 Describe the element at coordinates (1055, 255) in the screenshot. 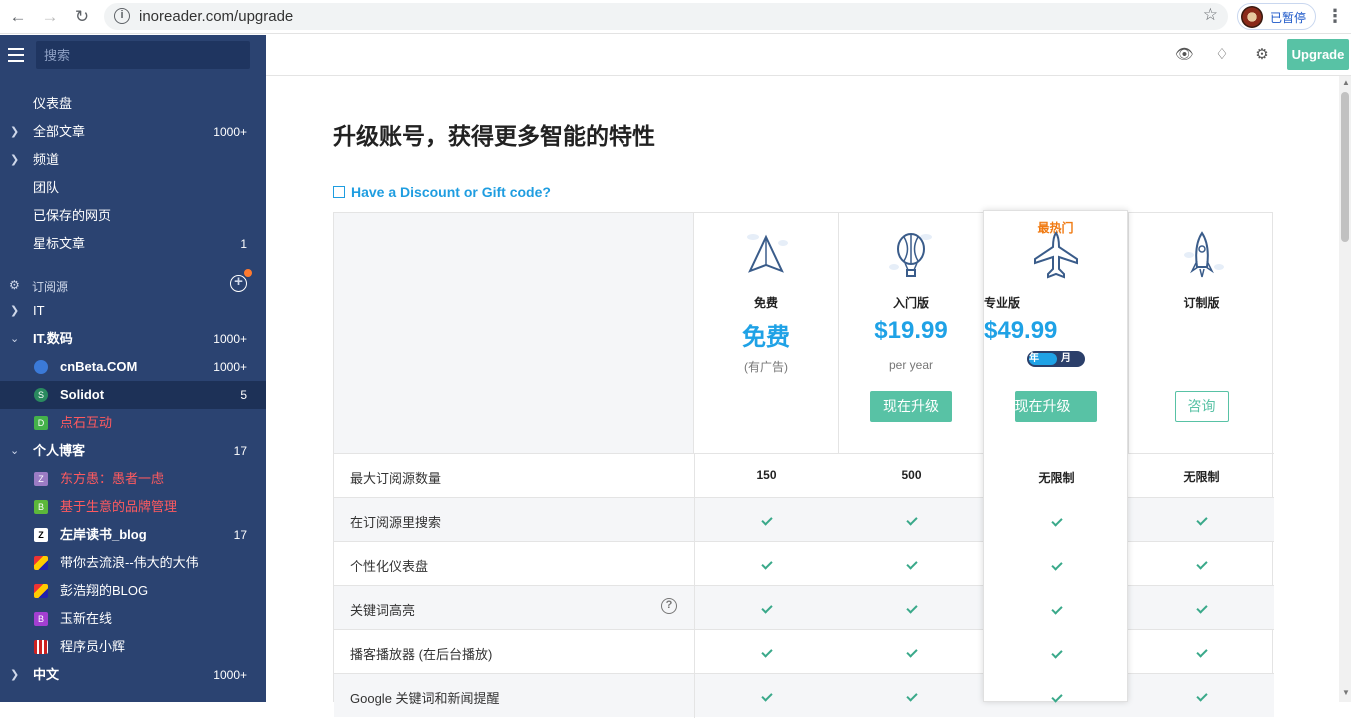

I see `airplane-icon` at that location.